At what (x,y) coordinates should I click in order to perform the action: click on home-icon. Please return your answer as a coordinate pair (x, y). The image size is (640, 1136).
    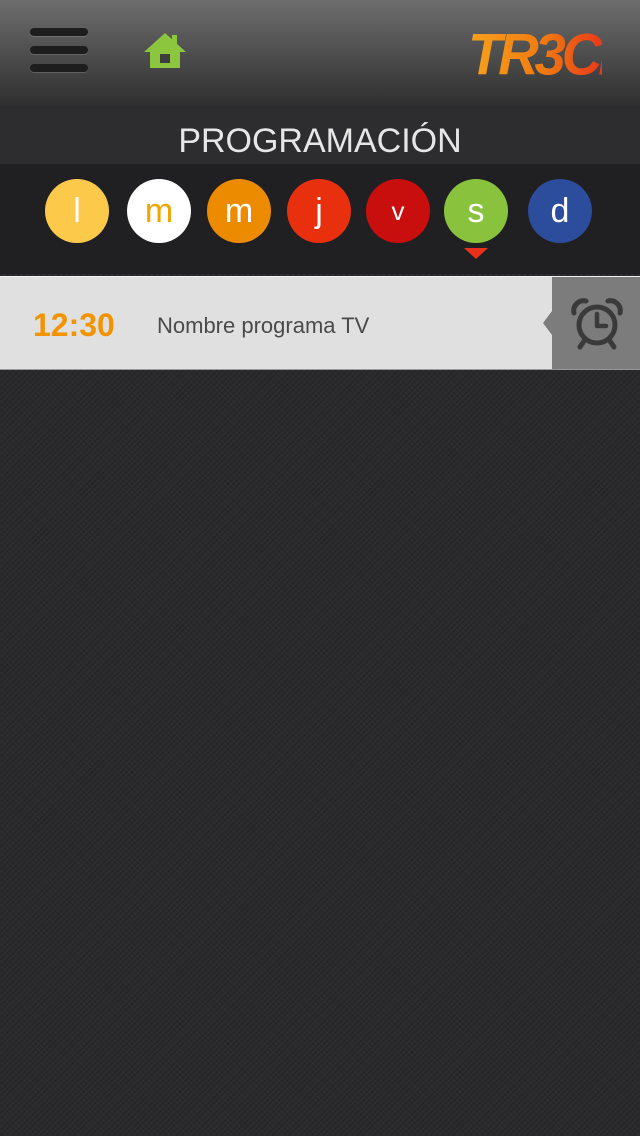
    Looking at the image, I should click on (165, 50).